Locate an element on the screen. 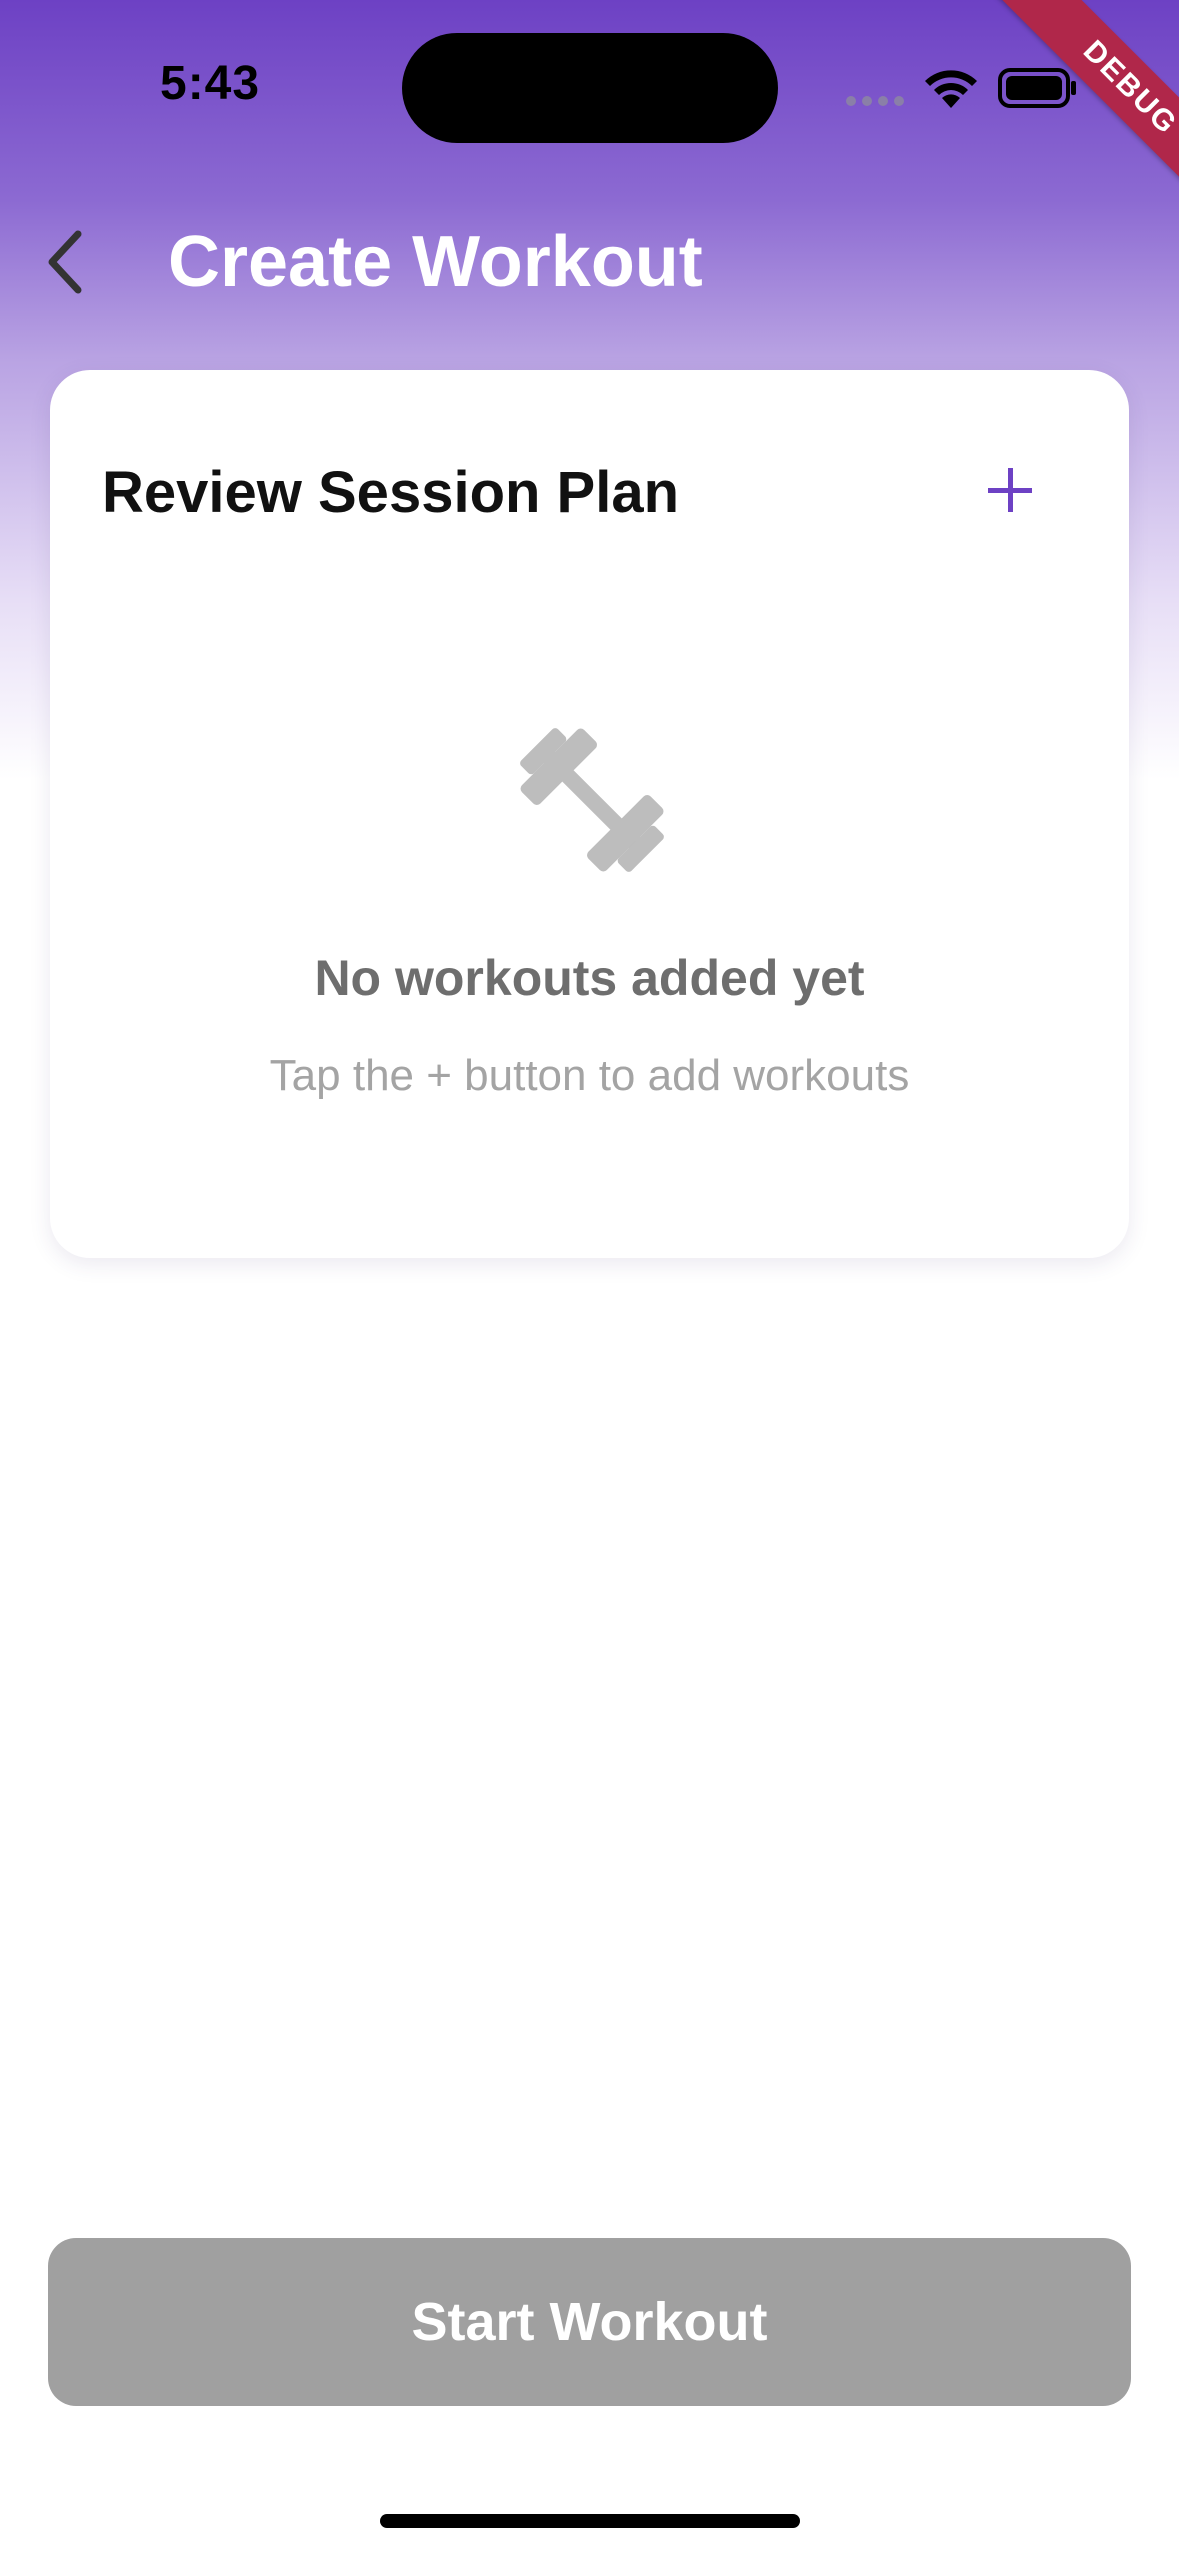 The image size is (1179, 2556). battery-icon is located at coordinates (1037, 88).